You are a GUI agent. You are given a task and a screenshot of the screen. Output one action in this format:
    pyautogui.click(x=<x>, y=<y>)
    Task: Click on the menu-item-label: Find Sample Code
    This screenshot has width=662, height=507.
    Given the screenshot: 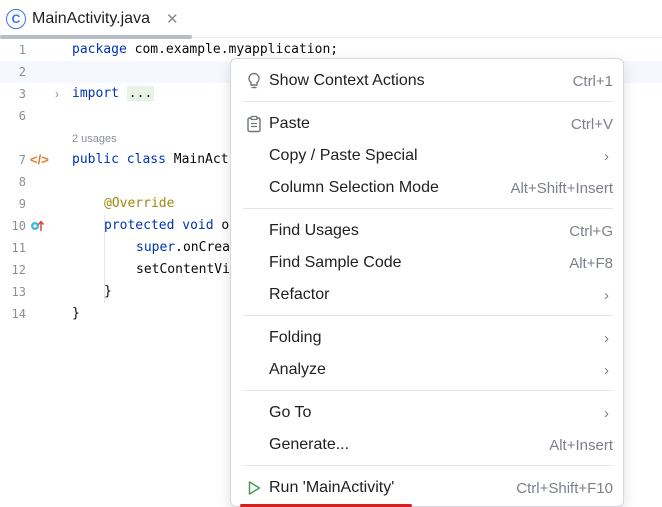 What is the action you would take?
    pyautogui.click(x=335, y=262)
    